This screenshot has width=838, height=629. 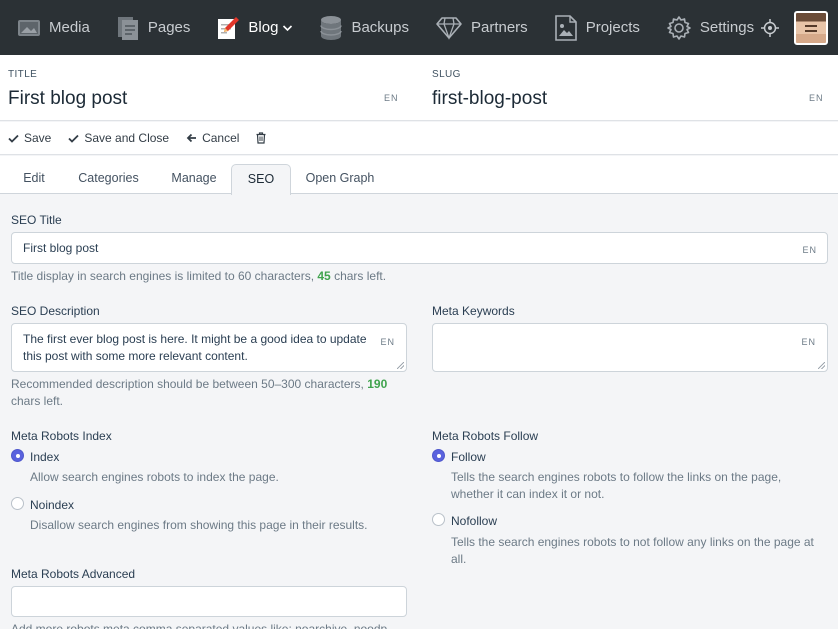 What do you see at coordinates (229, 27) in the screenshot?
I see `blog-icon` at bounding box center [229, 27].